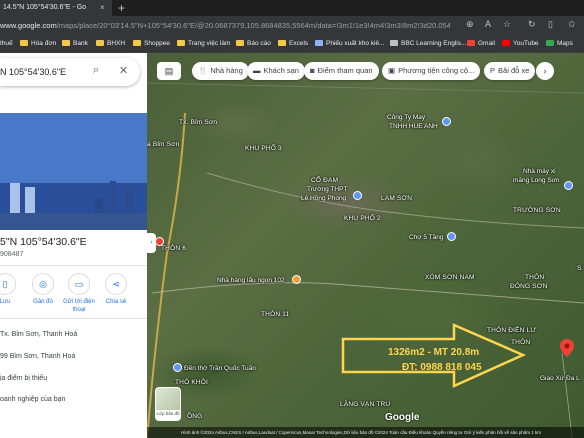 This screenshot has height=438, width=584. Describe the element at coordinates (168, 399) in the screenshot. I see `layers-thumbnail` at that location.